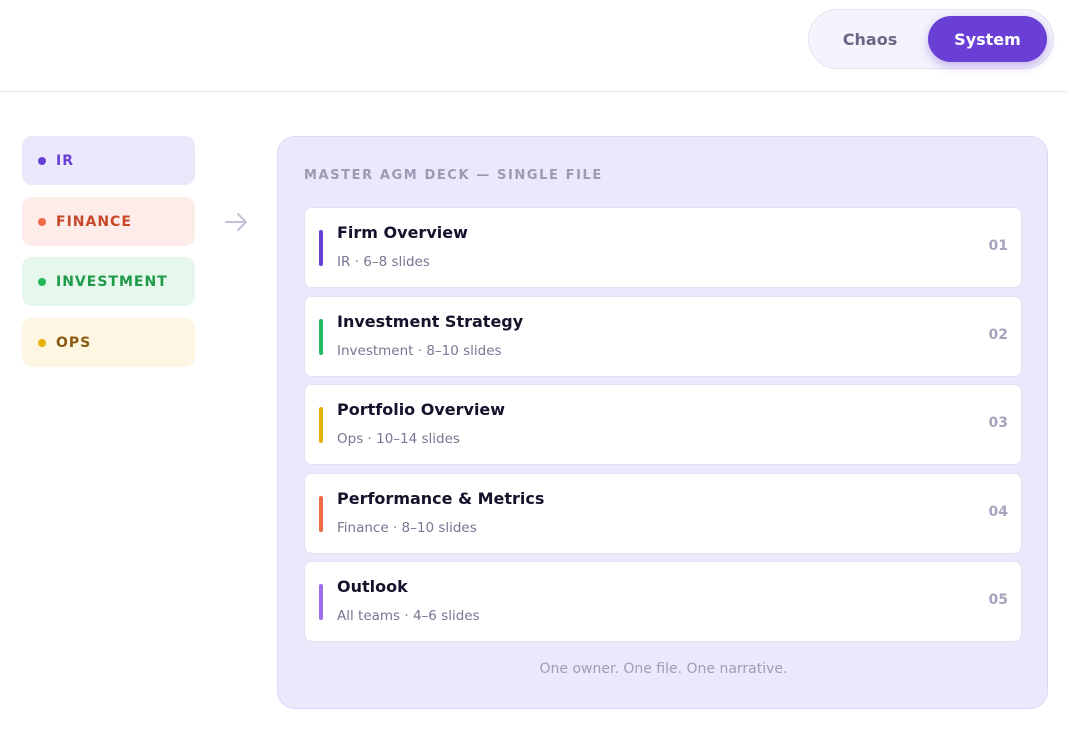 The width and height of the screenshot is (1067, 732). What do you see at coordinates (236, 222) in the screenshot?
I see `arrow-right-icon` at bounding box center [236, 222].